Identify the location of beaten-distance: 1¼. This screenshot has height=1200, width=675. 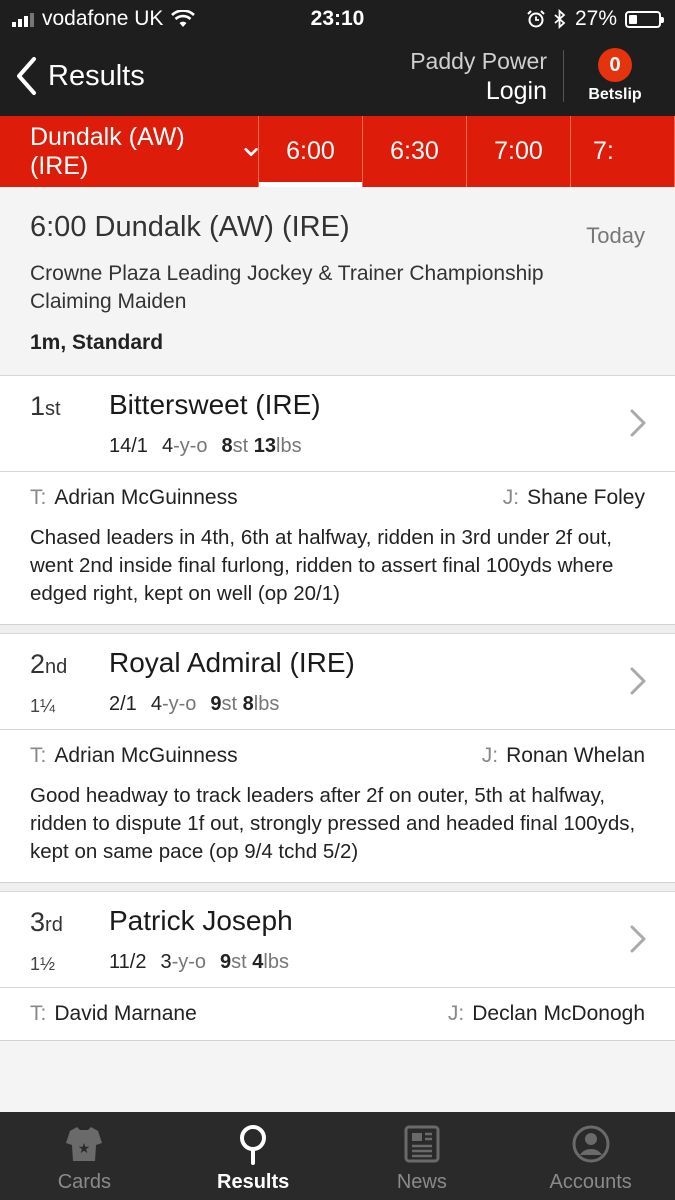
(43, 706).